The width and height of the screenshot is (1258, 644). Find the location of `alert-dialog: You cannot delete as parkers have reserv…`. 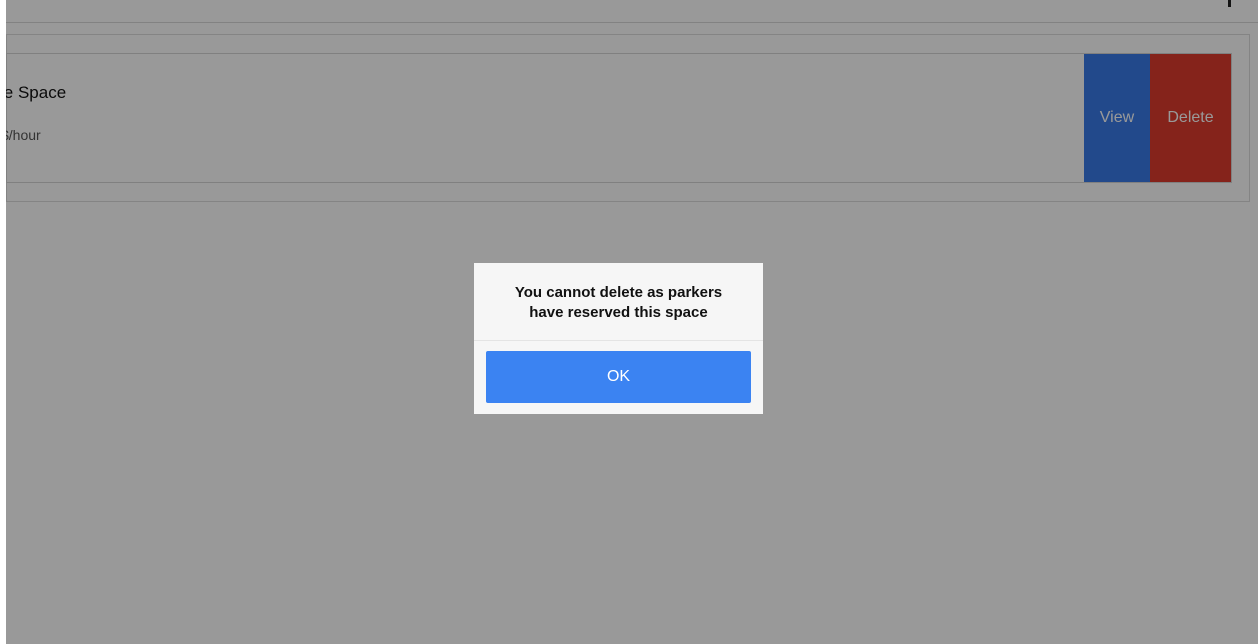

alert-dialog: You cannot delete as parkers have reserv… is located at coordinates (618, 338).